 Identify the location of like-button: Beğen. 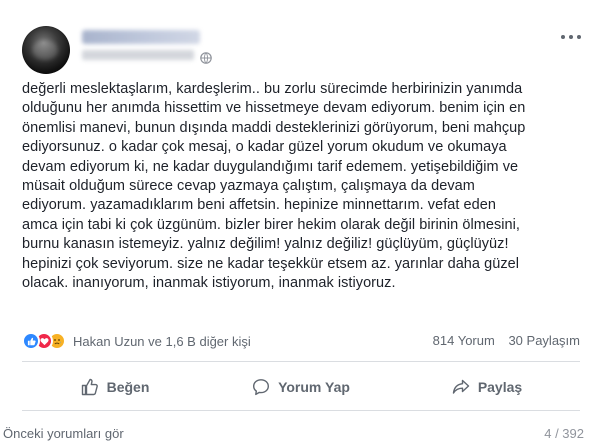
(115, 387).